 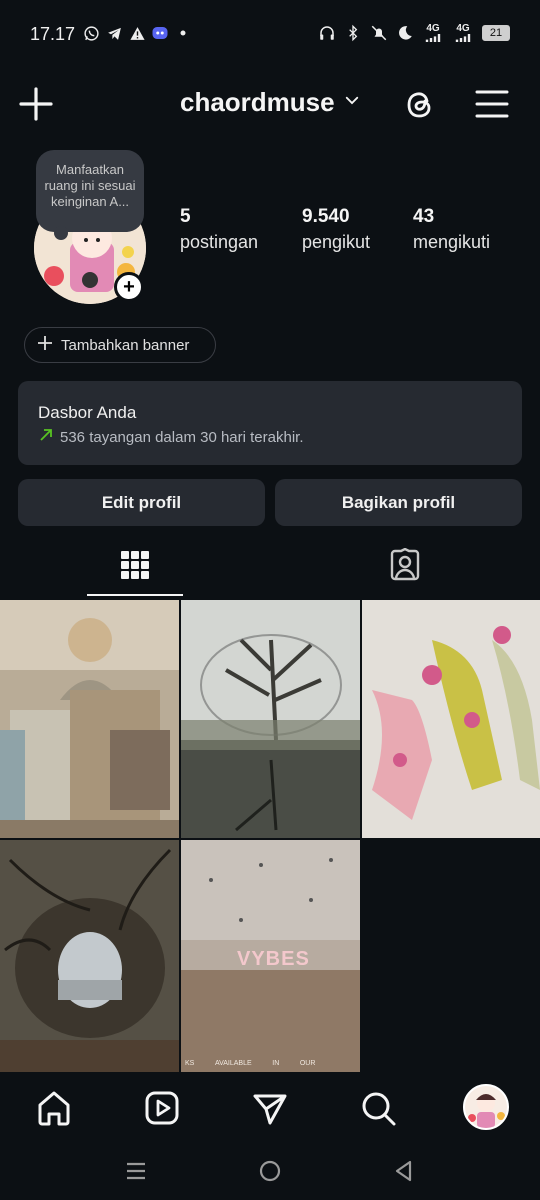 I want to click on home-button-icon, so click(x=270, y=1171).